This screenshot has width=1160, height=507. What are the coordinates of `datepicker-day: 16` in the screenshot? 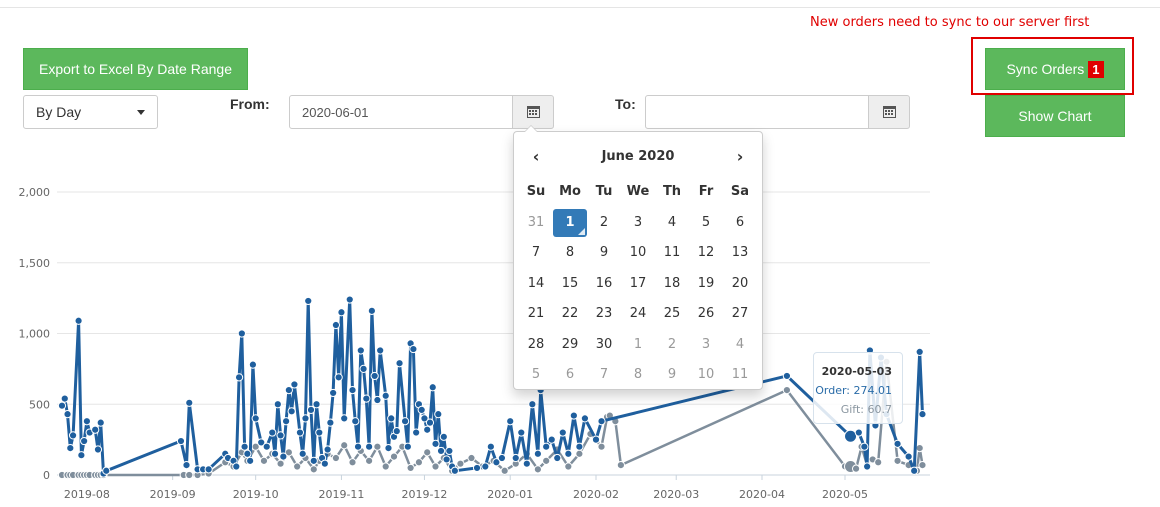 It's located at (604, 284).